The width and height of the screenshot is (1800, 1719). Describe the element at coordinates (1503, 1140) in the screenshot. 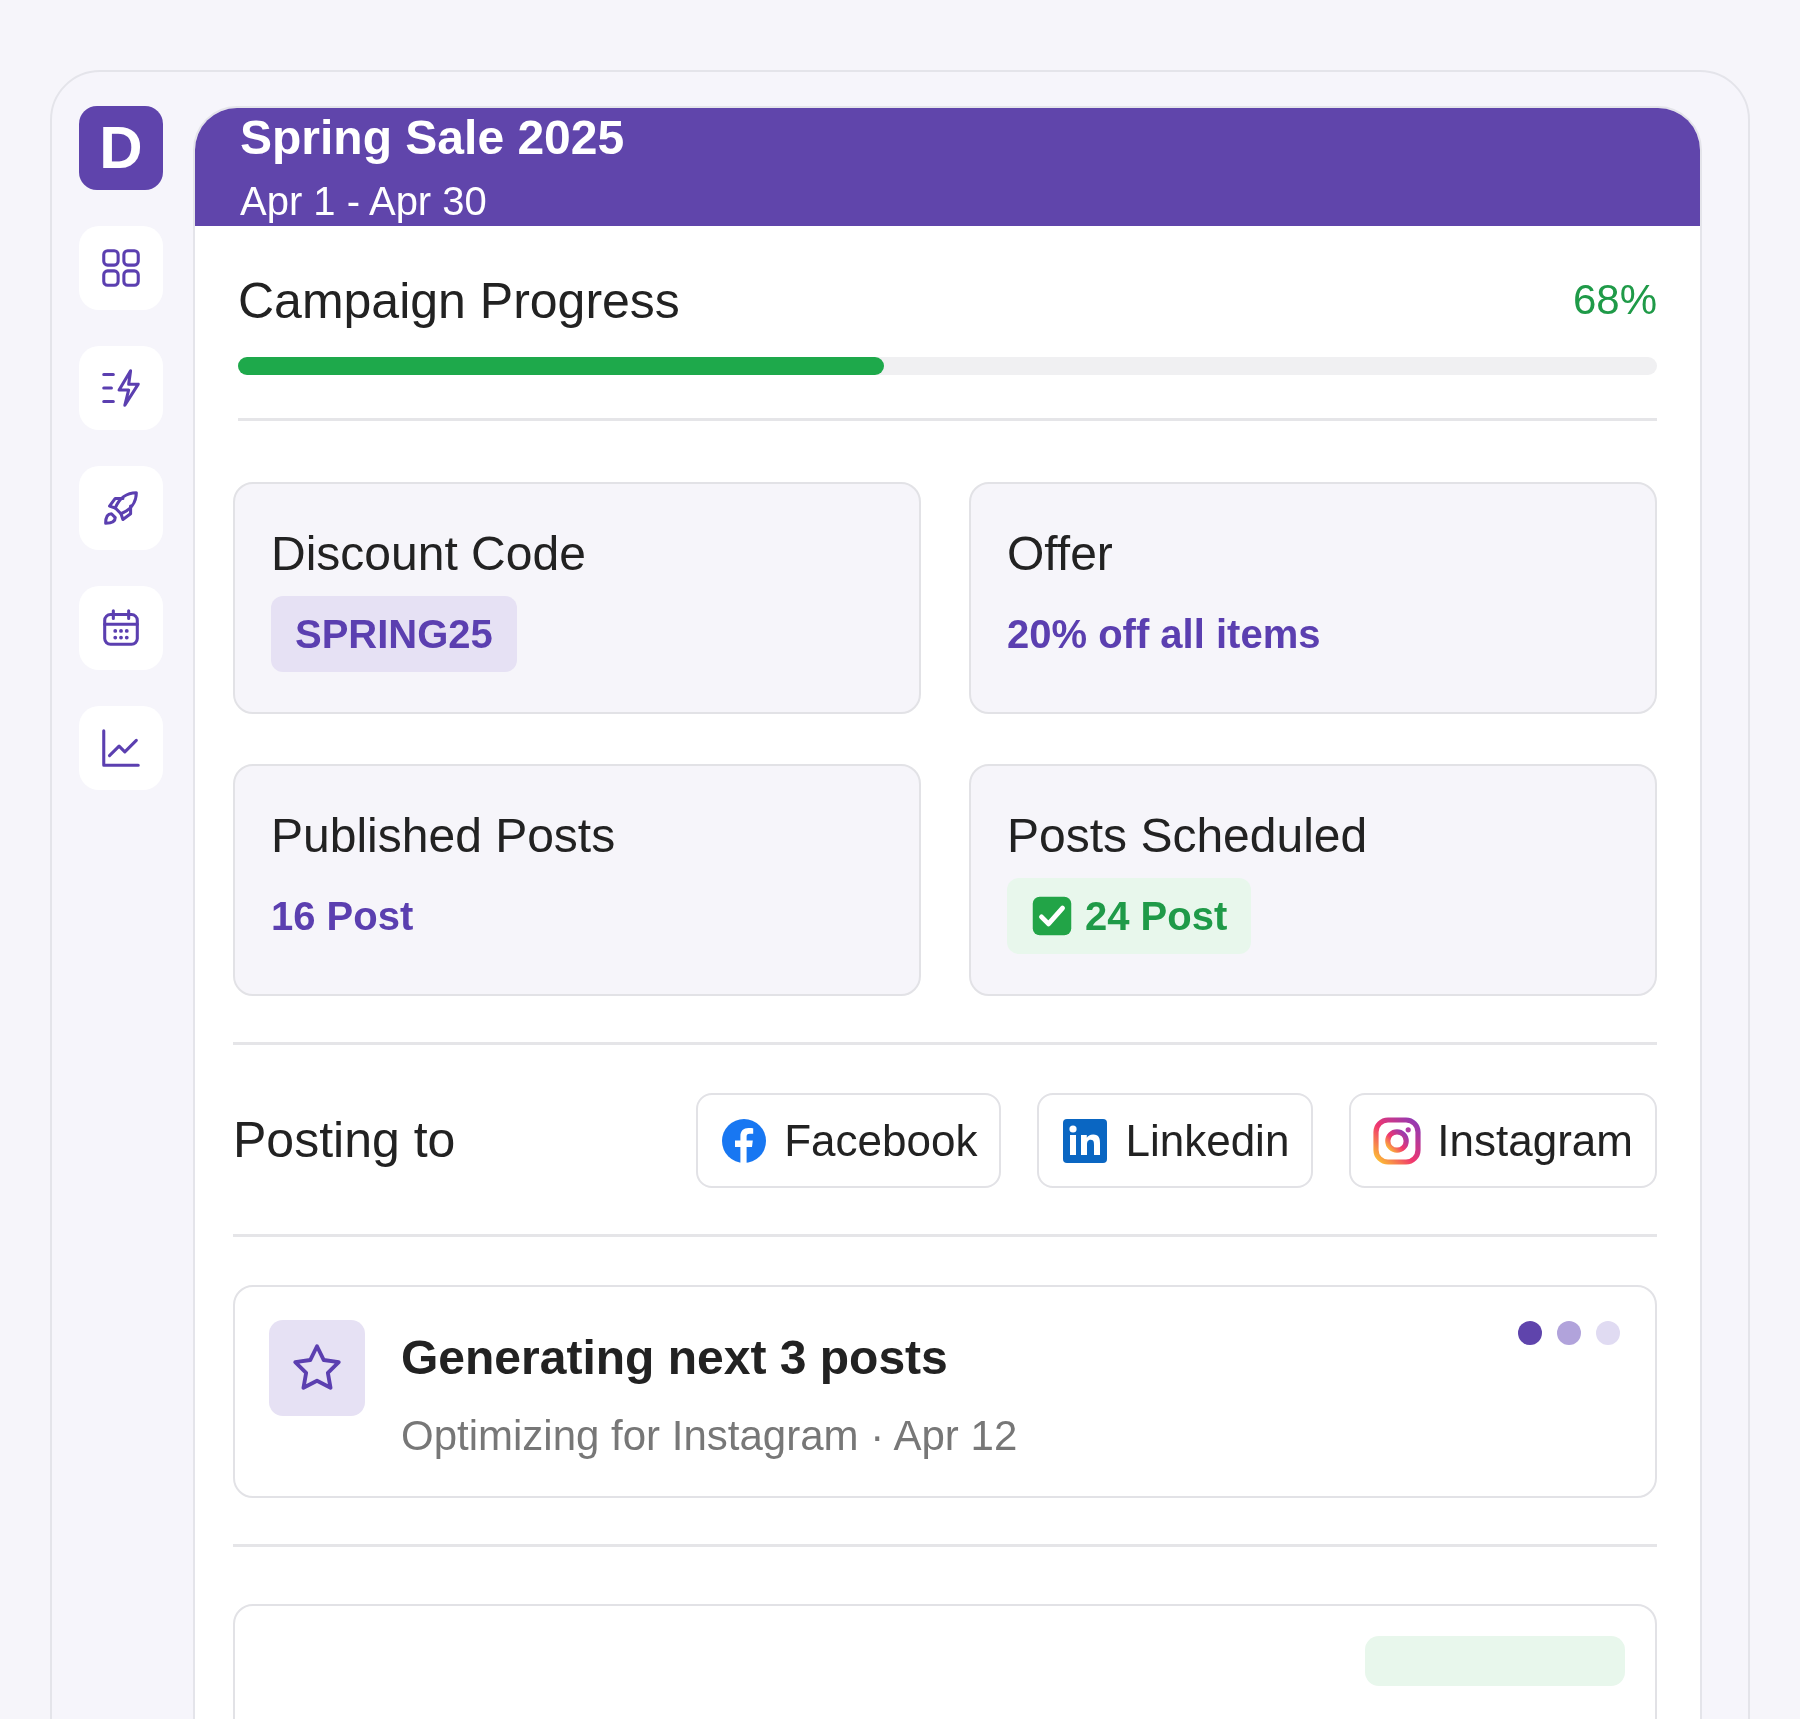

I see `channel-chip: Instagram` at that location.